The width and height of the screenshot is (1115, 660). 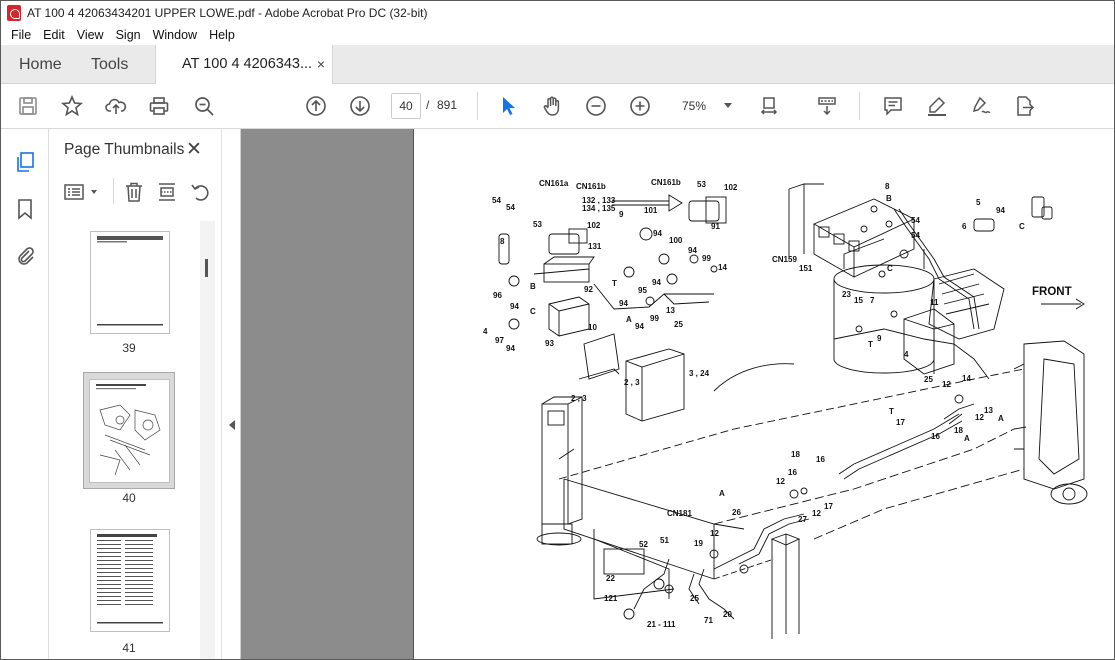 What do you see at coordinates (231, 394) in the screenshot?
I see `panel-splitter` at bounding box center [231, 394].